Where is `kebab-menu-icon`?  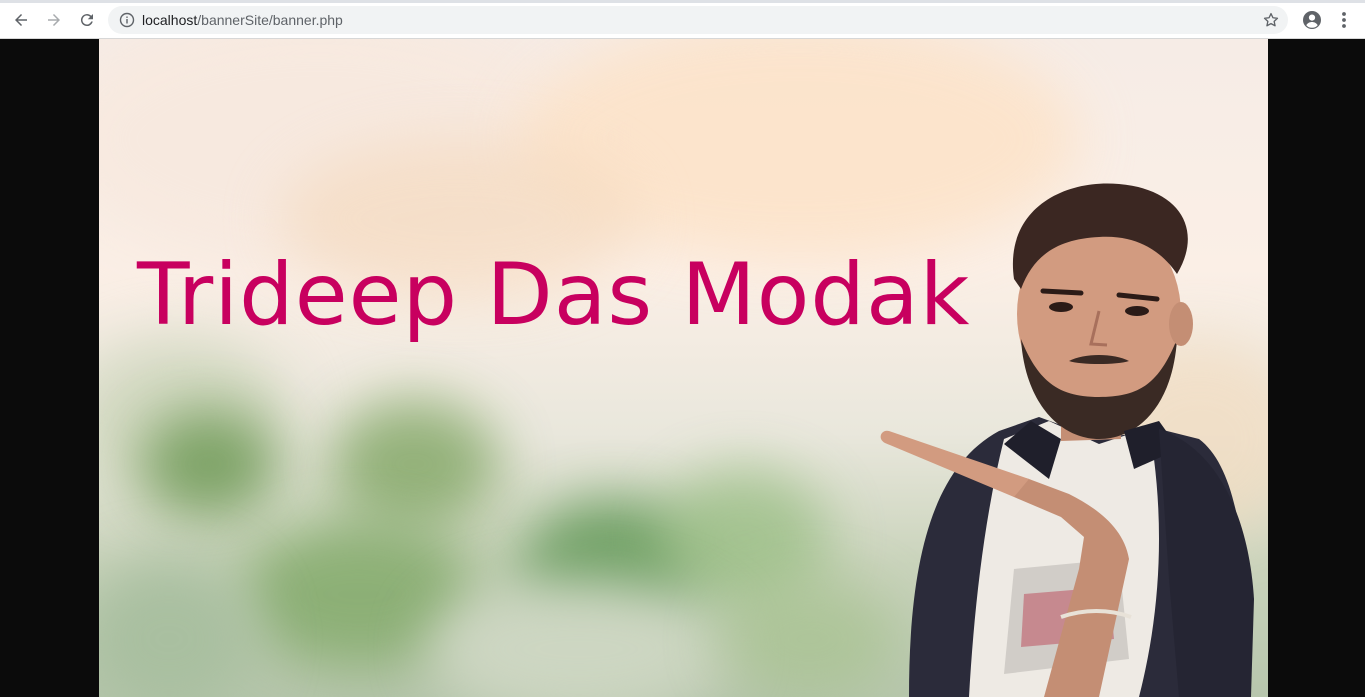
kebab-menu-icon is located at coordinates (1344, 20).